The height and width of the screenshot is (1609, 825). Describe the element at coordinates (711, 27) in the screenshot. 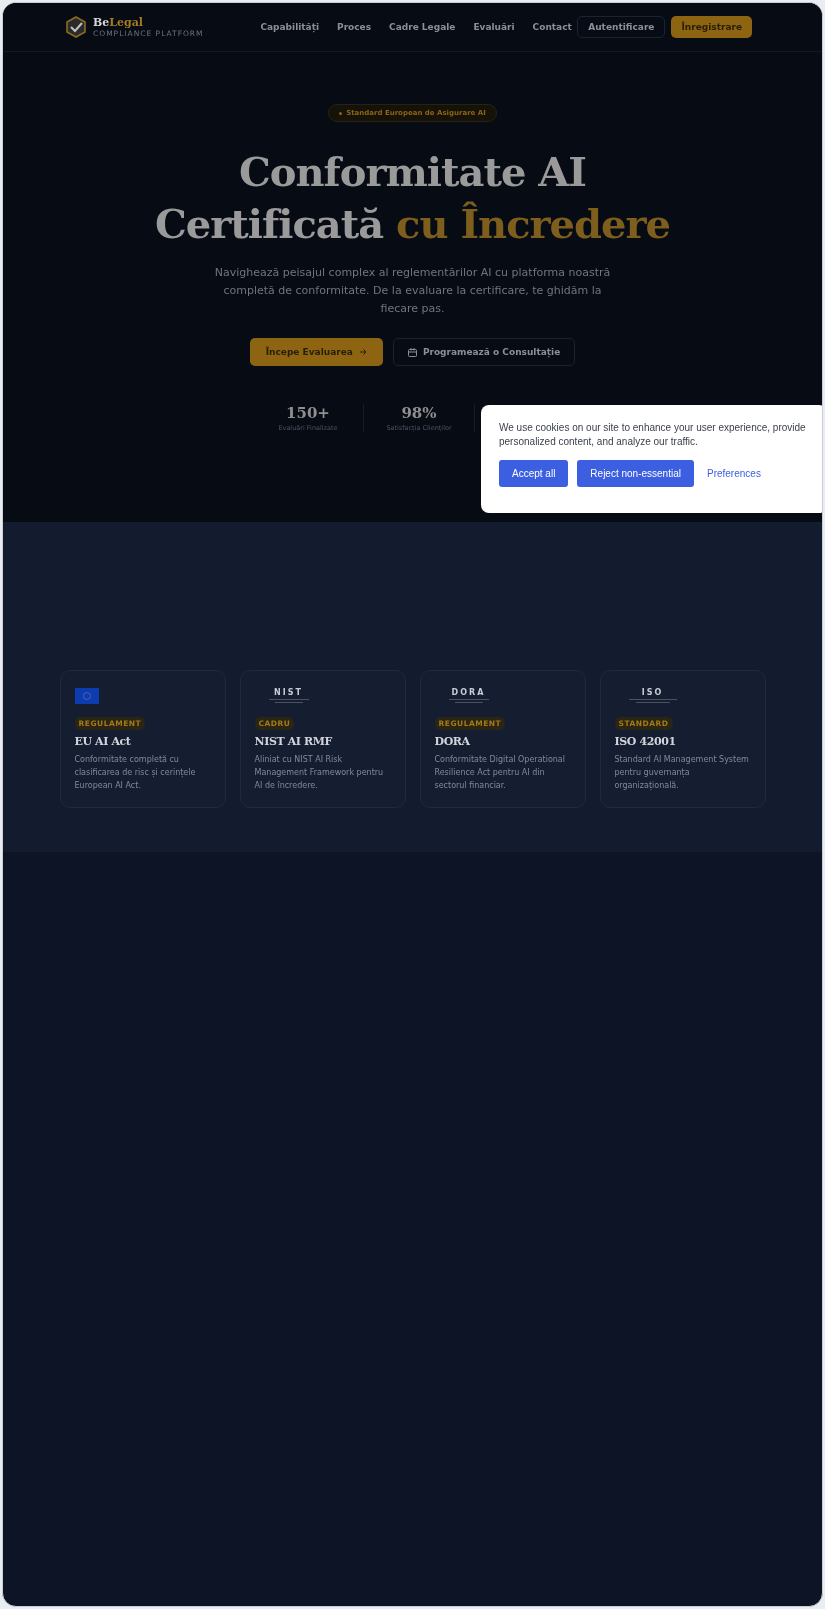

I see `register-button: Înregistrare` at that location.